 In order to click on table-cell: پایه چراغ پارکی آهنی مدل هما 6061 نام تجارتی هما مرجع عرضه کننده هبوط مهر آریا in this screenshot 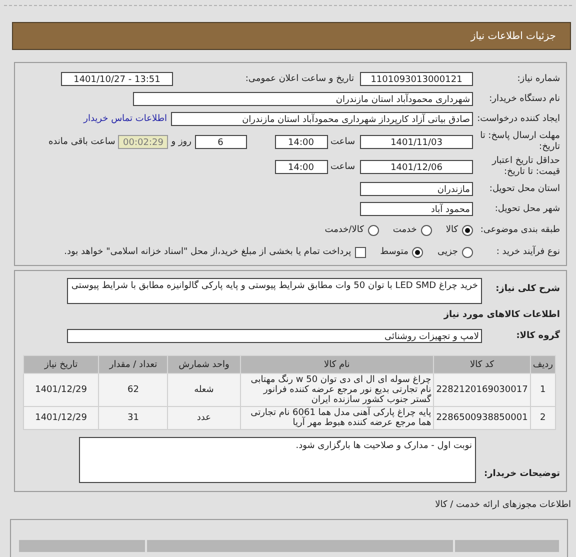, I will do `click(337, 418)`.